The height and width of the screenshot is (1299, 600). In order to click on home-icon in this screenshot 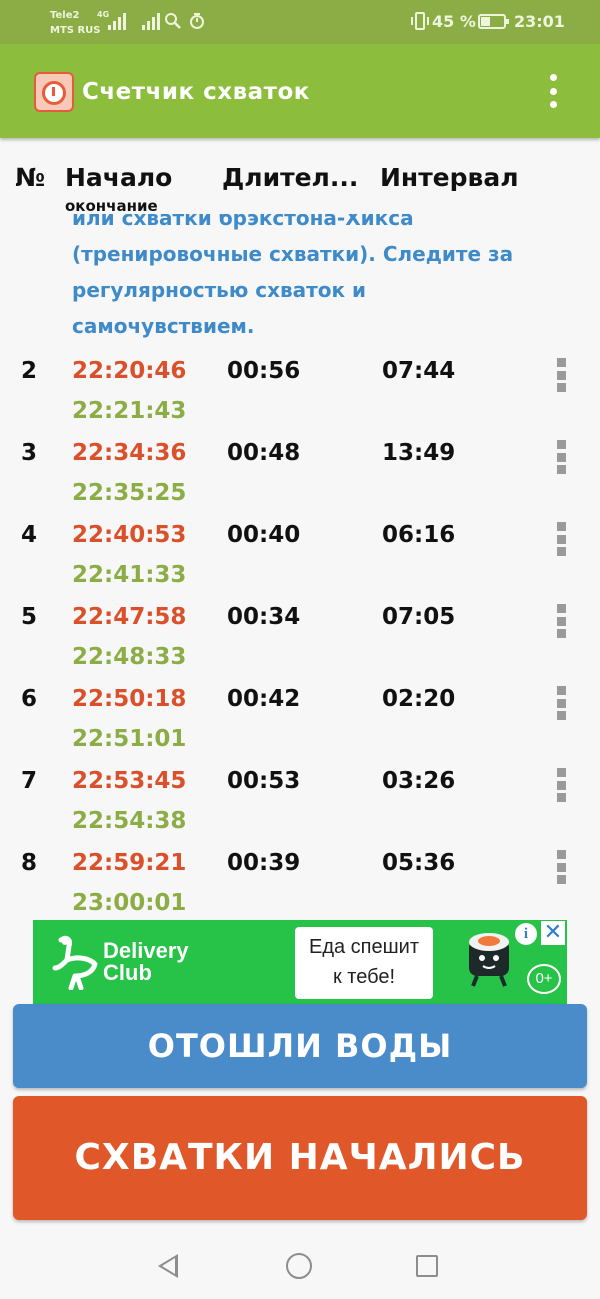, I will do `click(299, 1266)`.